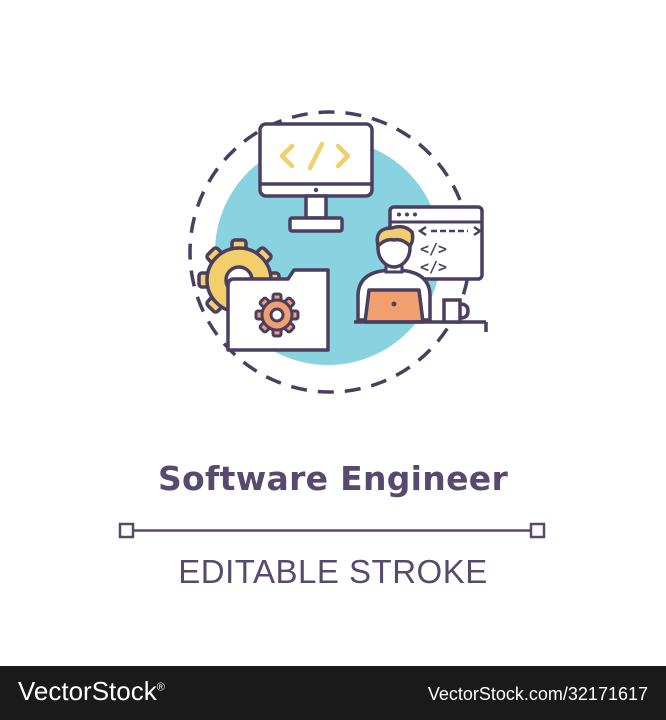  What do you see at coordinates (126, 530) in the screenshot?
I see `divider-left-handle` at bounding box center [126, 530].